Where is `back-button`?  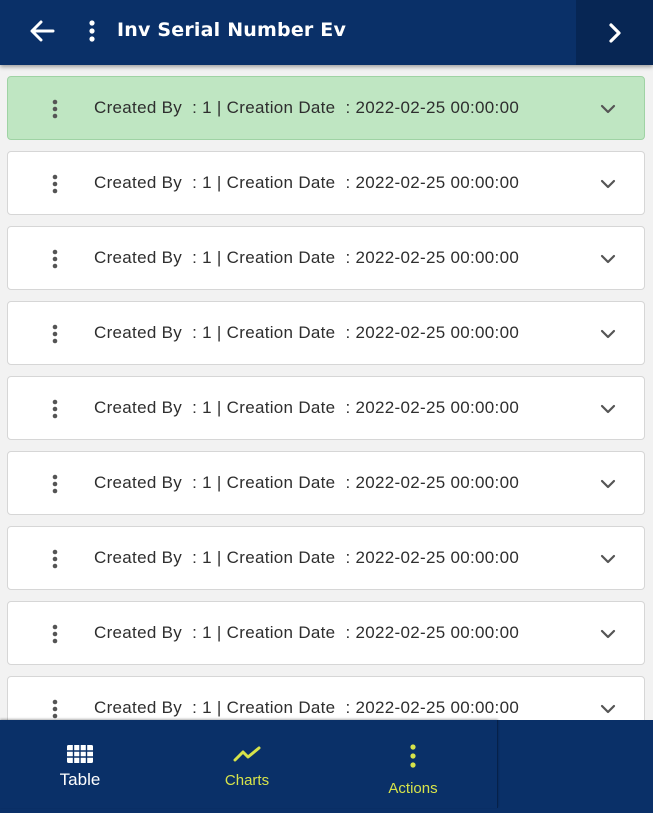
back-button is located at coordinates (42, 31).